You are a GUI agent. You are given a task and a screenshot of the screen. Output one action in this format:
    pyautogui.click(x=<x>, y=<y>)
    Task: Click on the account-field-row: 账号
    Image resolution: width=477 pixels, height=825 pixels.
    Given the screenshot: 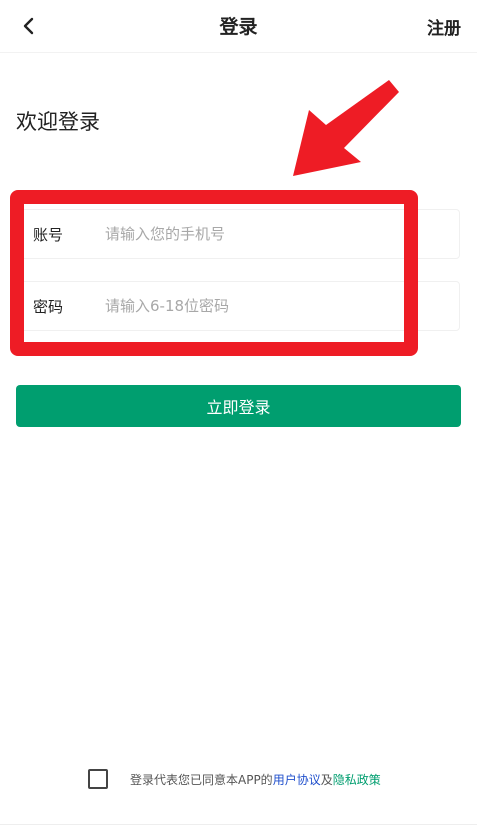 What is the action you would take?
    pyautogui.click(x=238, y=234)
    